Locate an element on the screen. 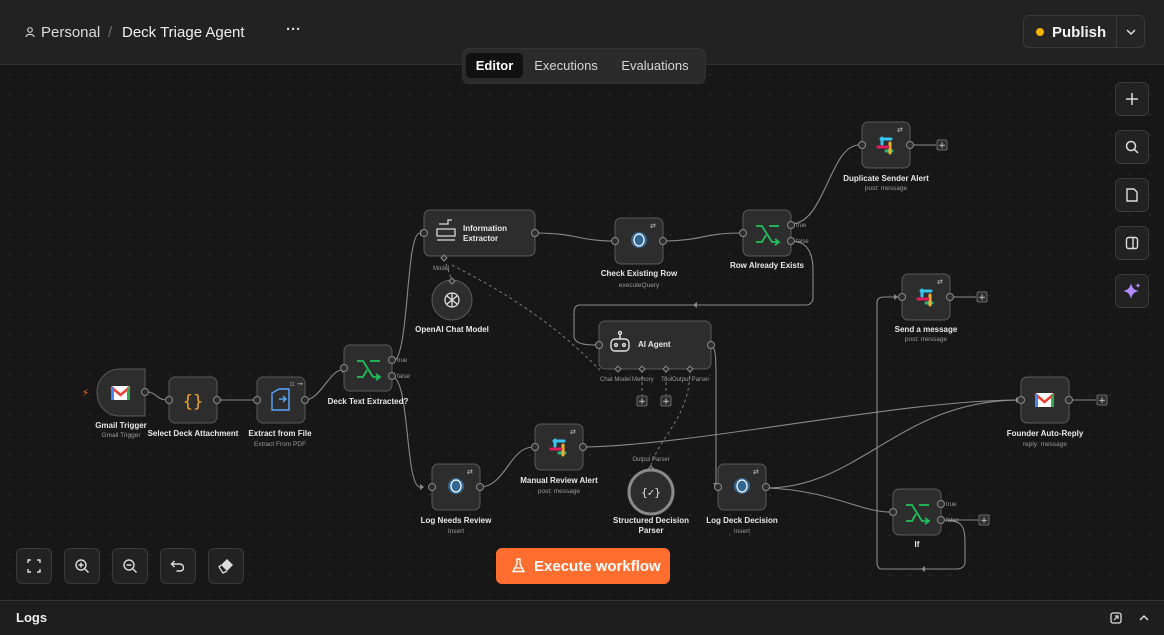 Image resolution: width=1164 pixels, height=635 pixels. node-if: true false If is located at coordinates (924, 518).